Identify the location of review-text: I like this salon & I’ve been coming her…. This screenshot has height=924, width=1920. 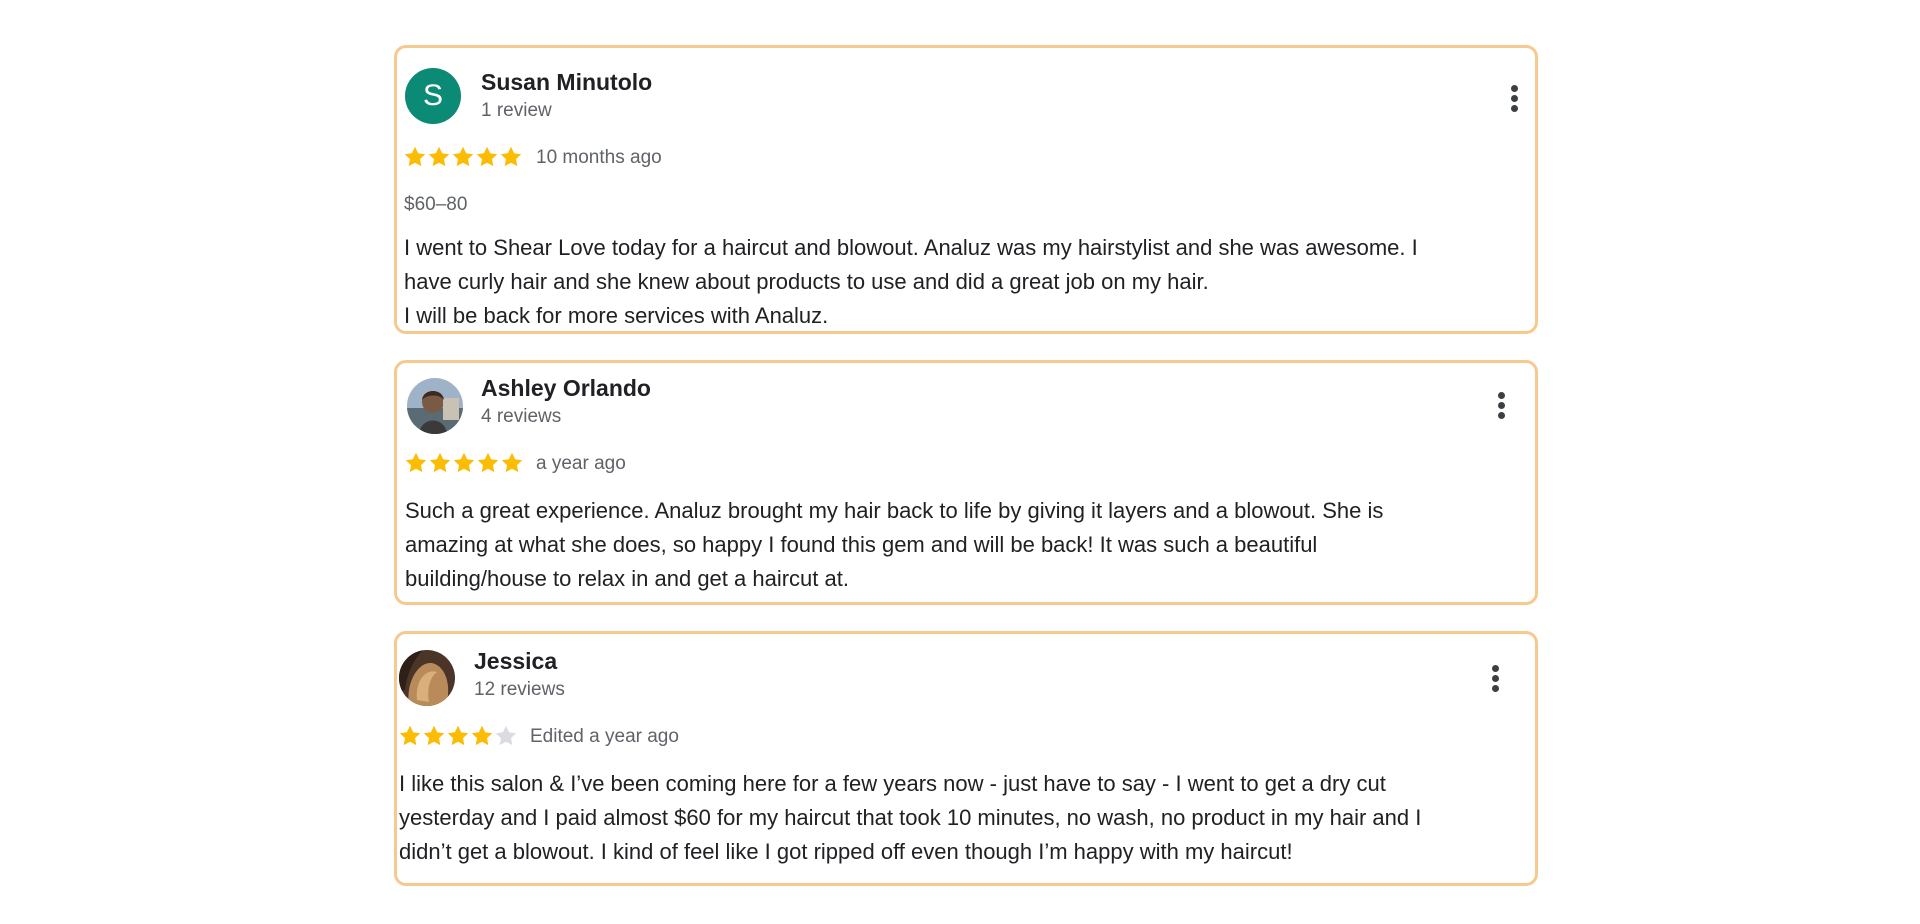
(910, 818).